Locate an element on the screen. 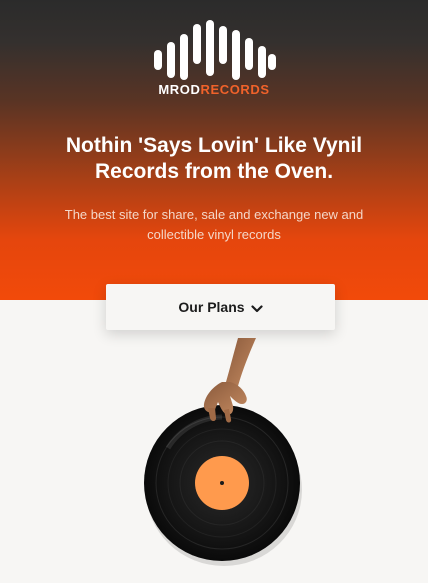  sound-wave-logo-icon is located at coordinates (215, 50).